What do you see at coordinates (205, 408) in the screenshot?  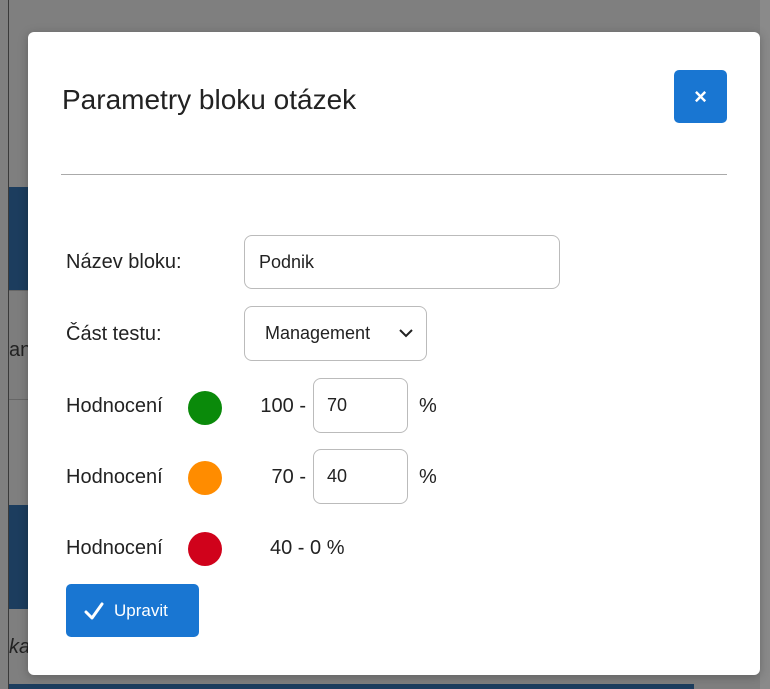 I see `green-status-dot` at bounding box center [205, 408].